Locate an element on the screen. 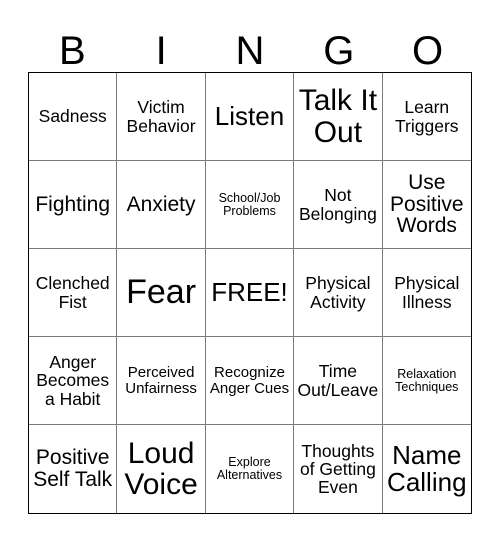  bingo-cell-label: Use Positive Words is located at coordinates (427, 204).